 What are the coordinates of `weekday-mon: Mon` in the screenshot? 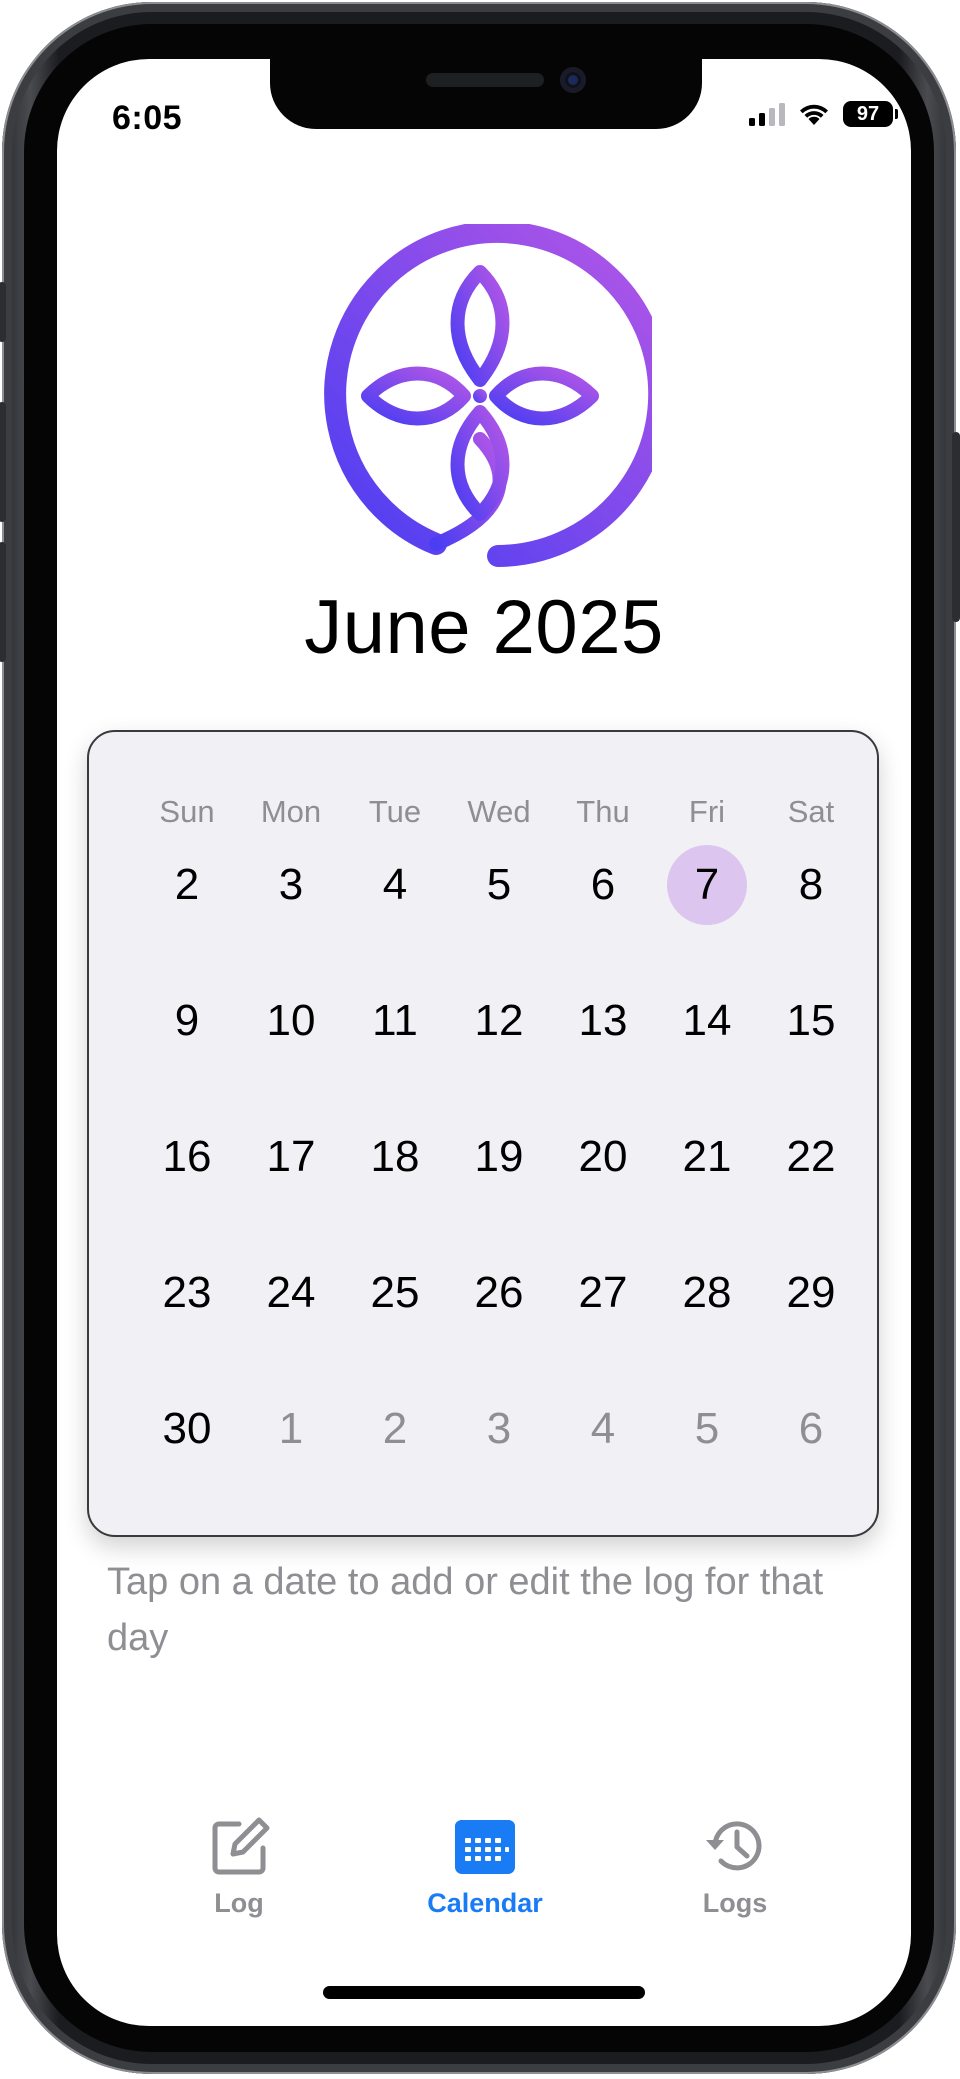 It's located at (291, 811).